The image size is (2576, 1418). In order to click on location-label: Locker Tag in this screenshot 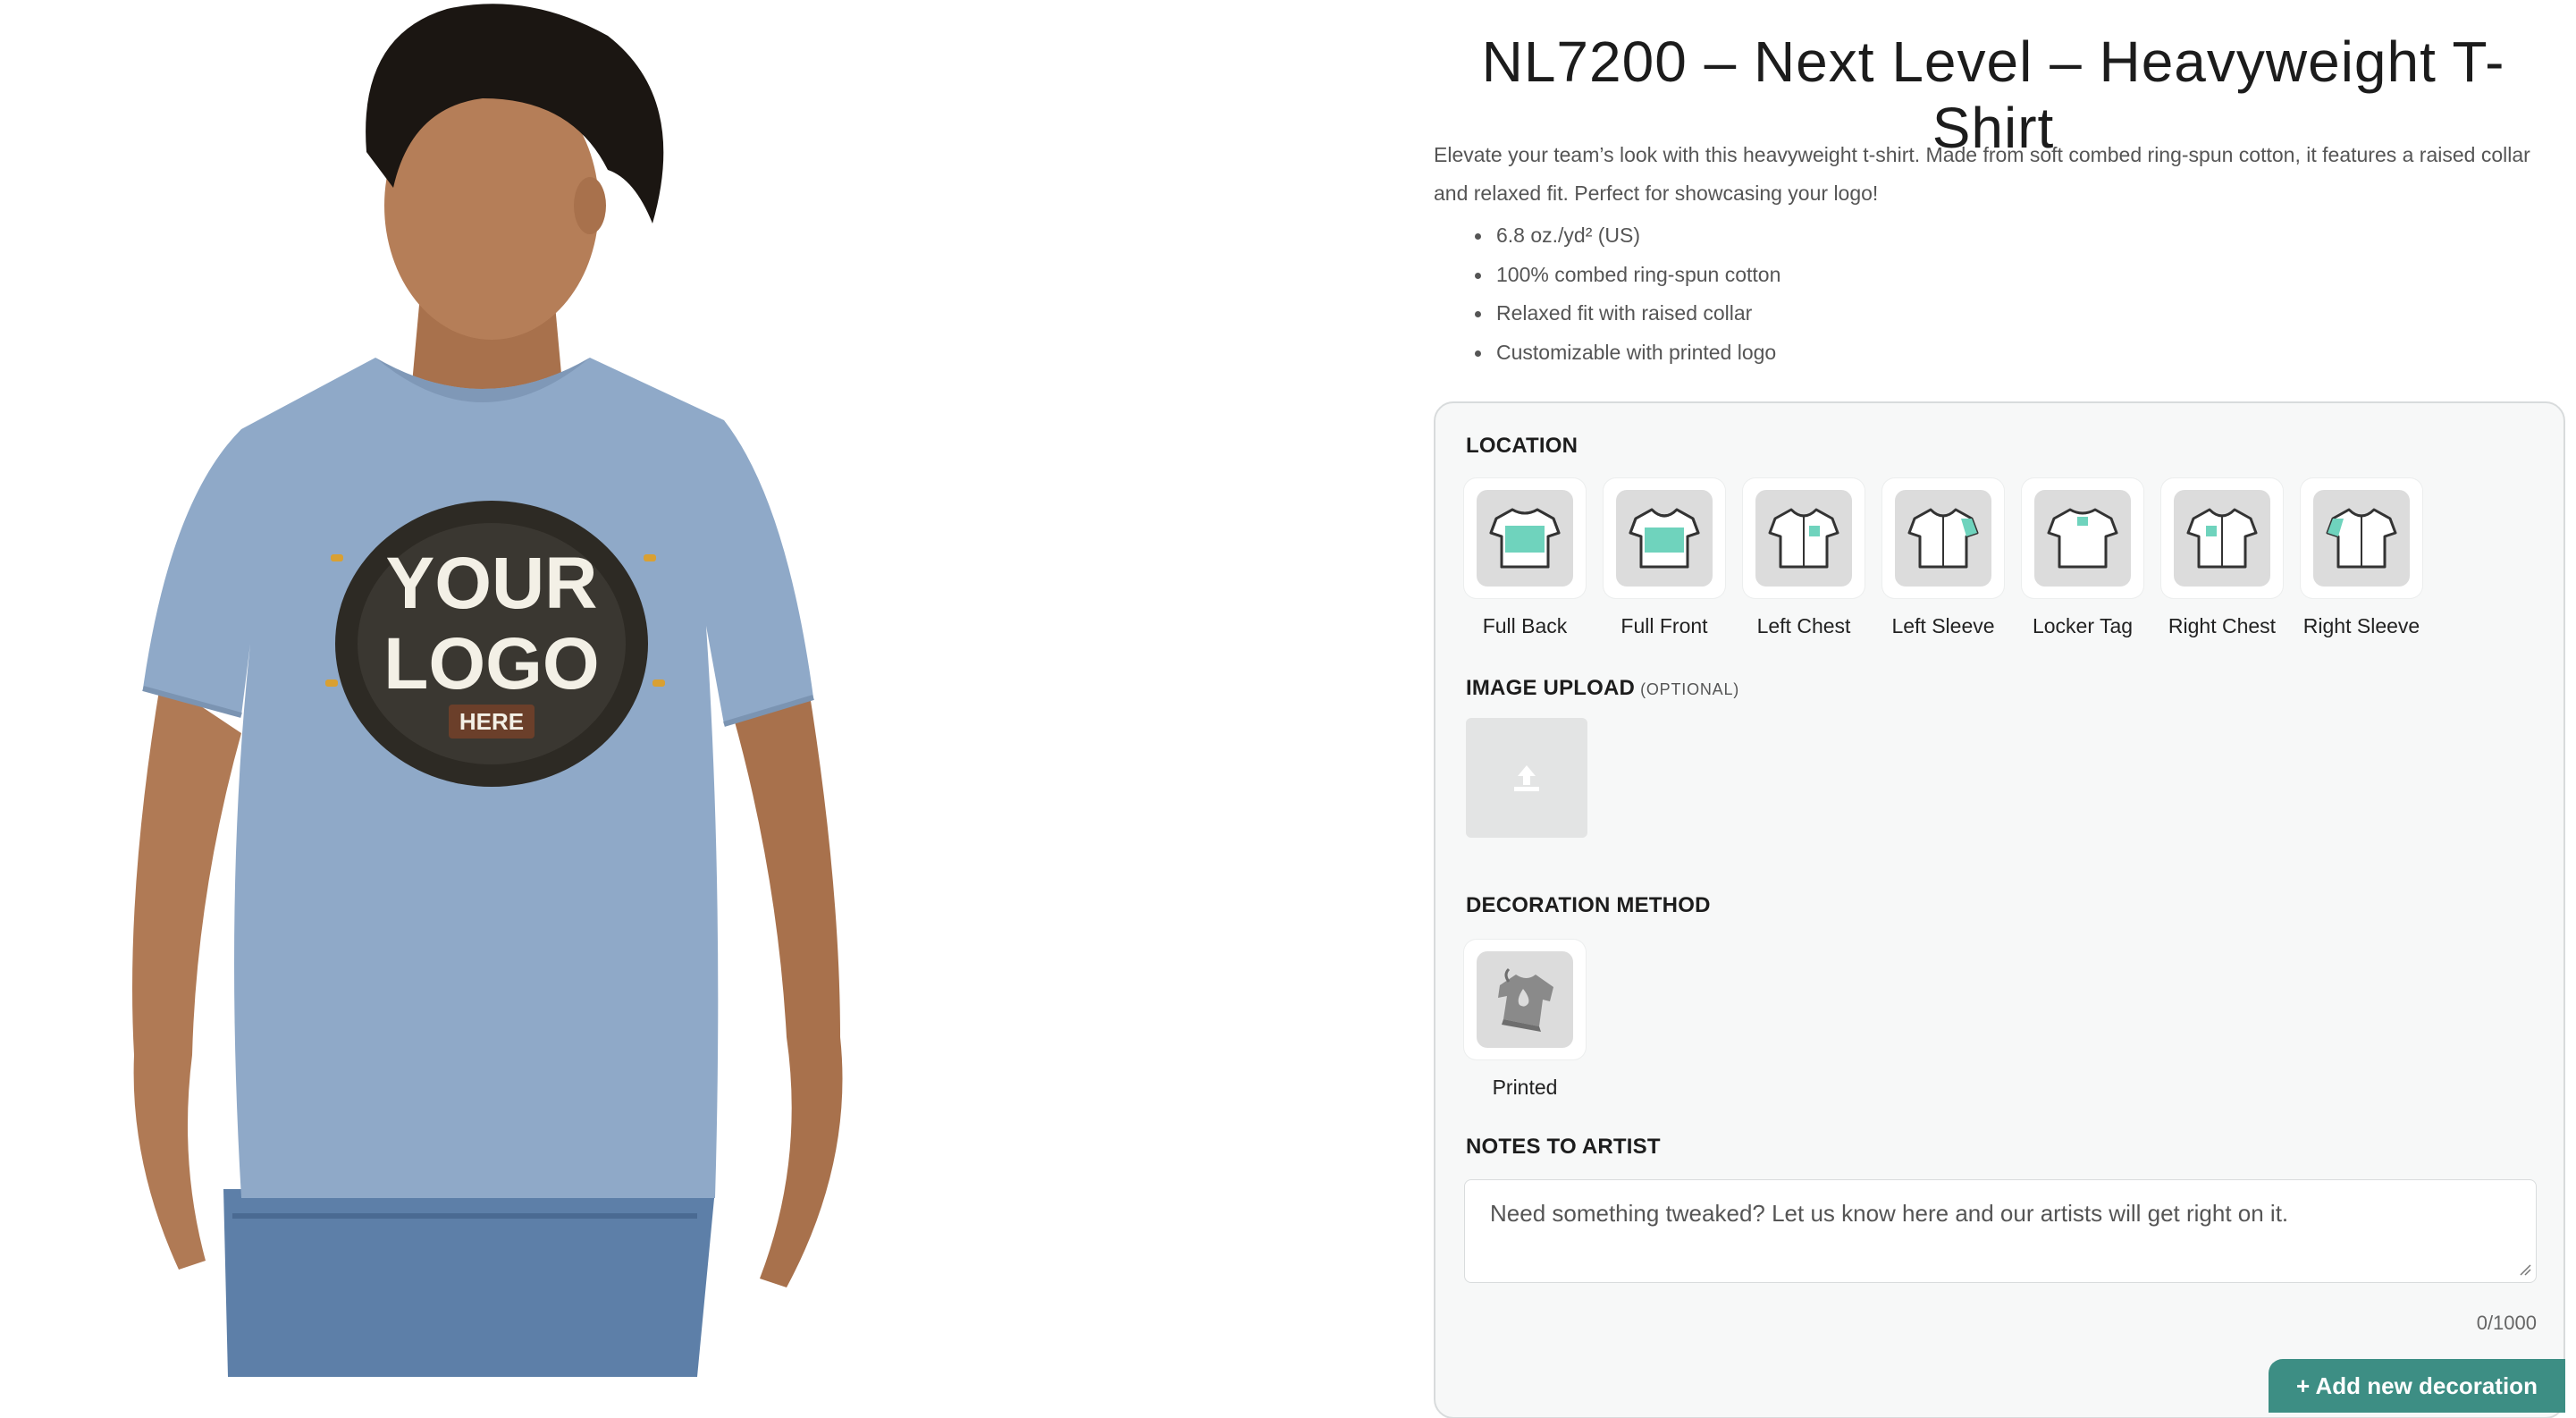, I will do `click(2083, 626)`.